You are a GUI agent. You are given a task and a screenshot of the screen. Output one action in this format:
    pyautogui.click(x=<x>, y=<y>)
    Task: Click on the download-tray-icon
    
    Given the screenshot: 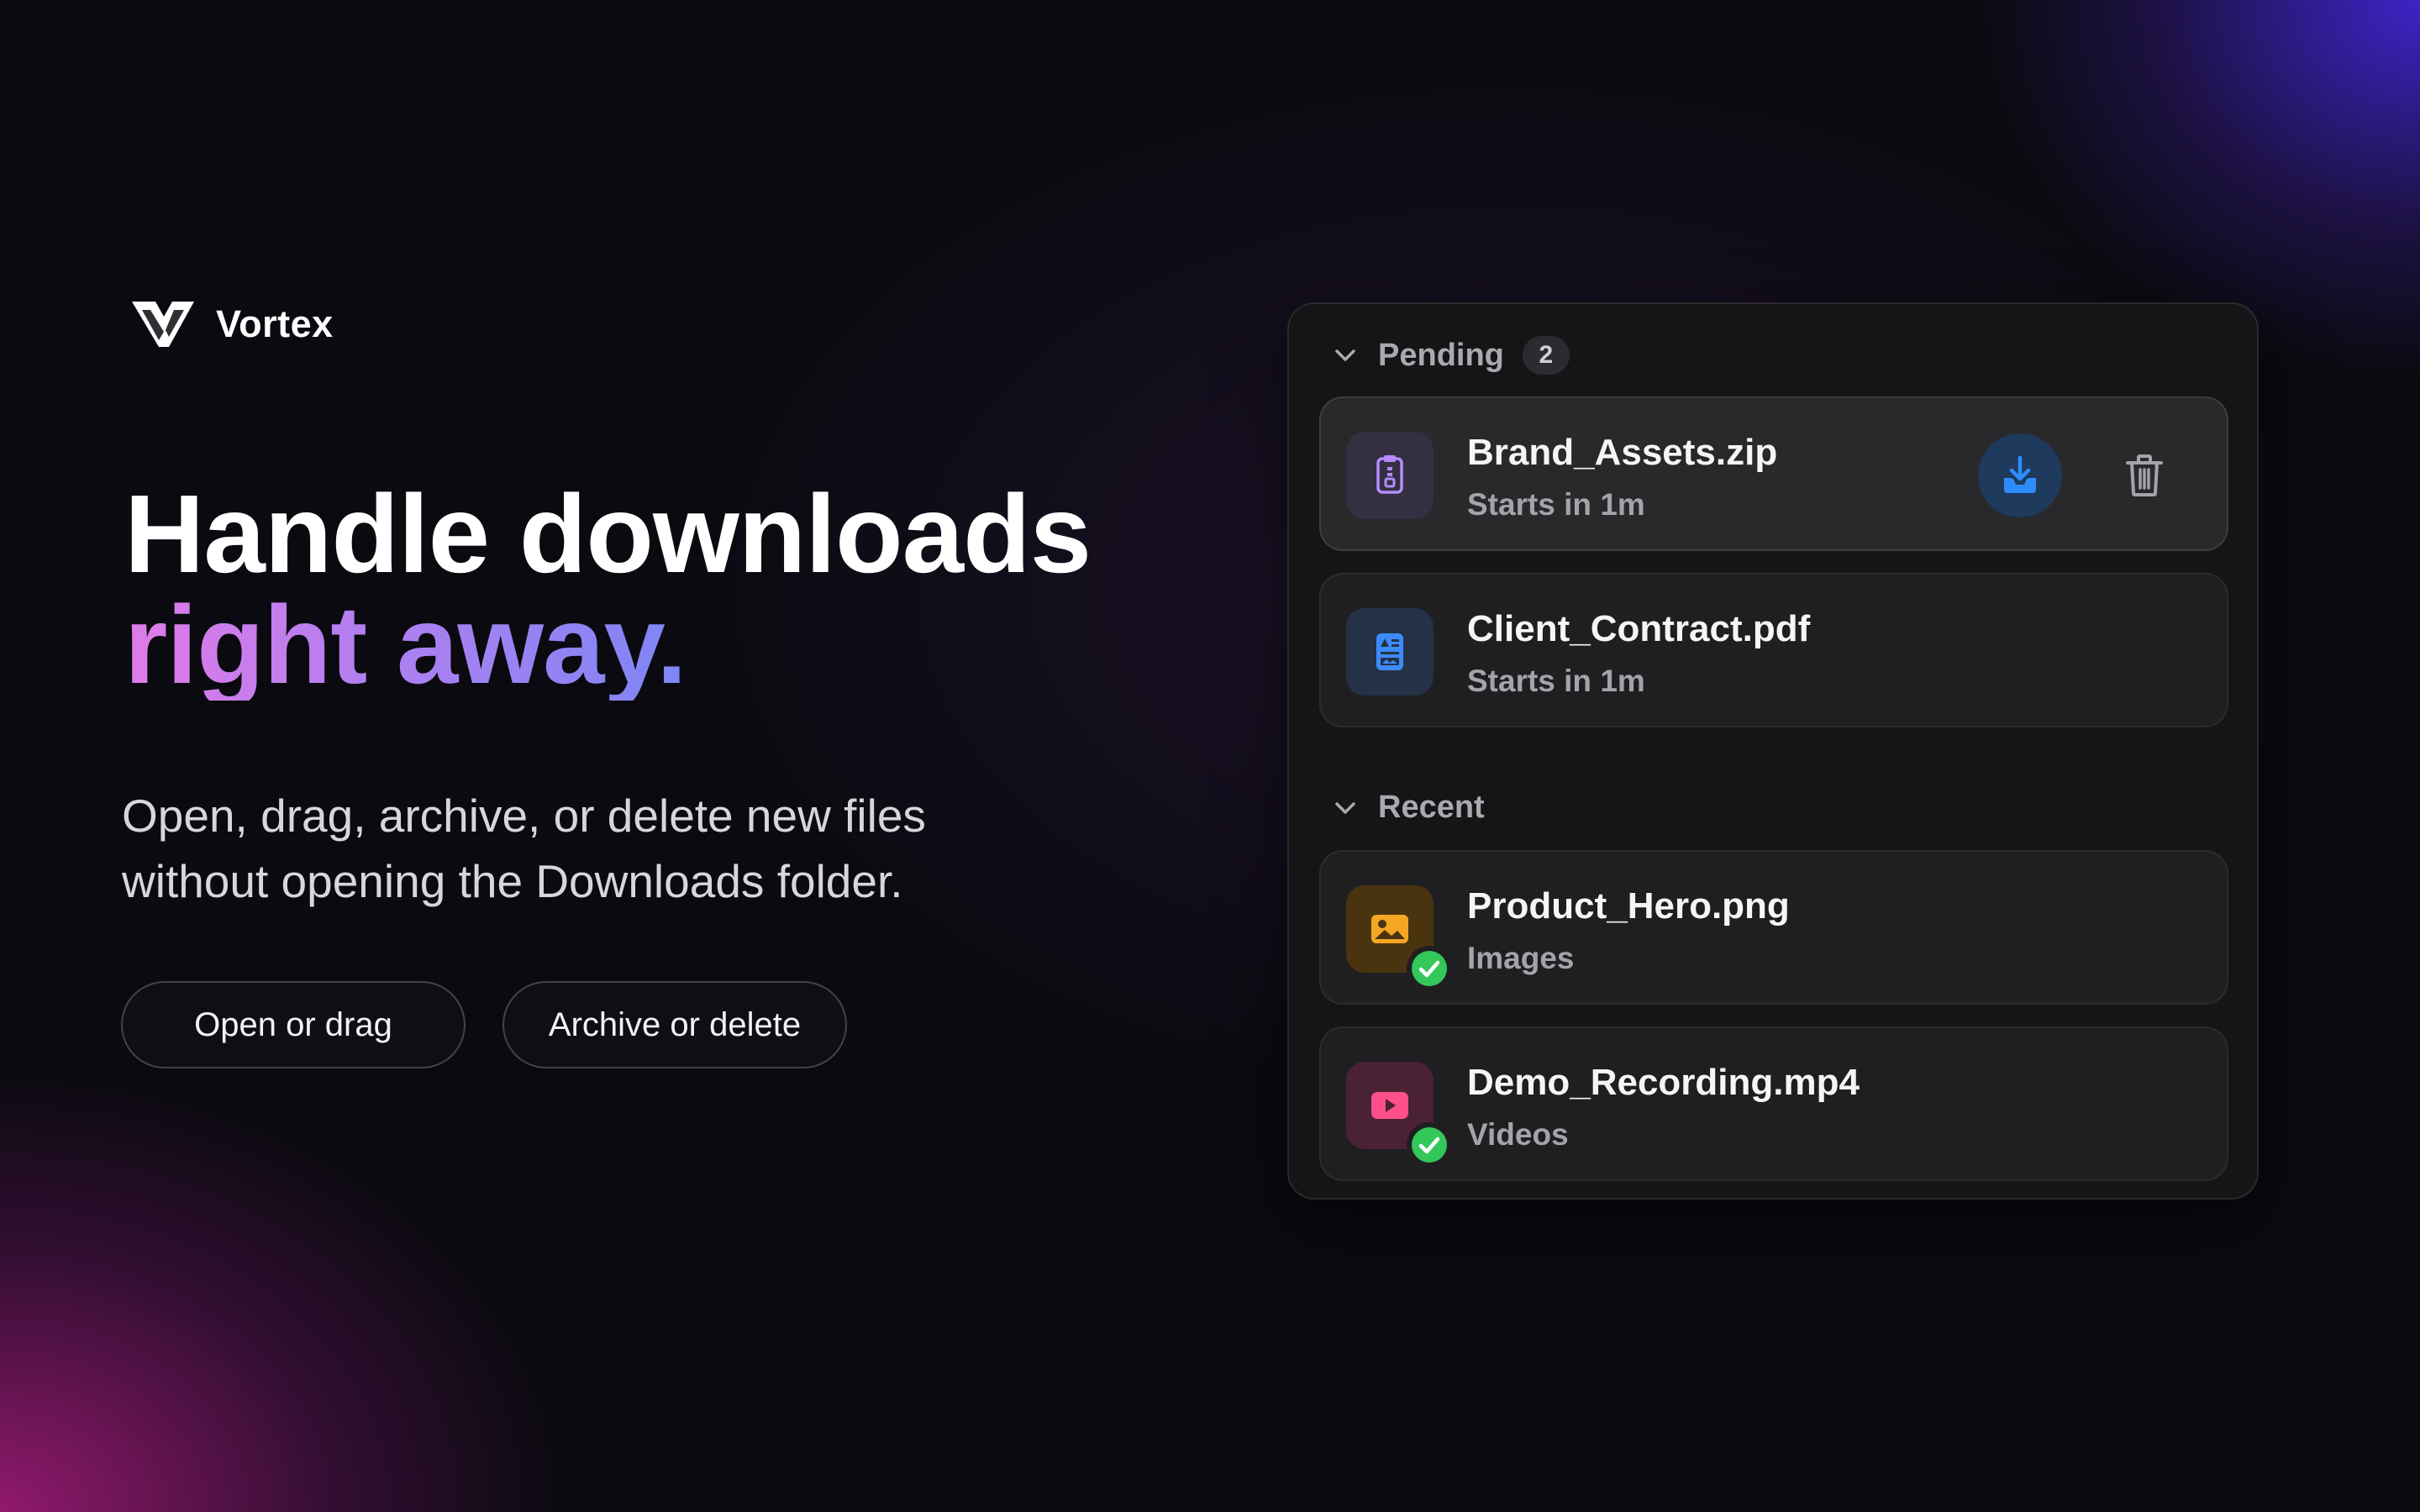 What is the action you would take?
    pyautogui.click(x=2020, y=474)
    